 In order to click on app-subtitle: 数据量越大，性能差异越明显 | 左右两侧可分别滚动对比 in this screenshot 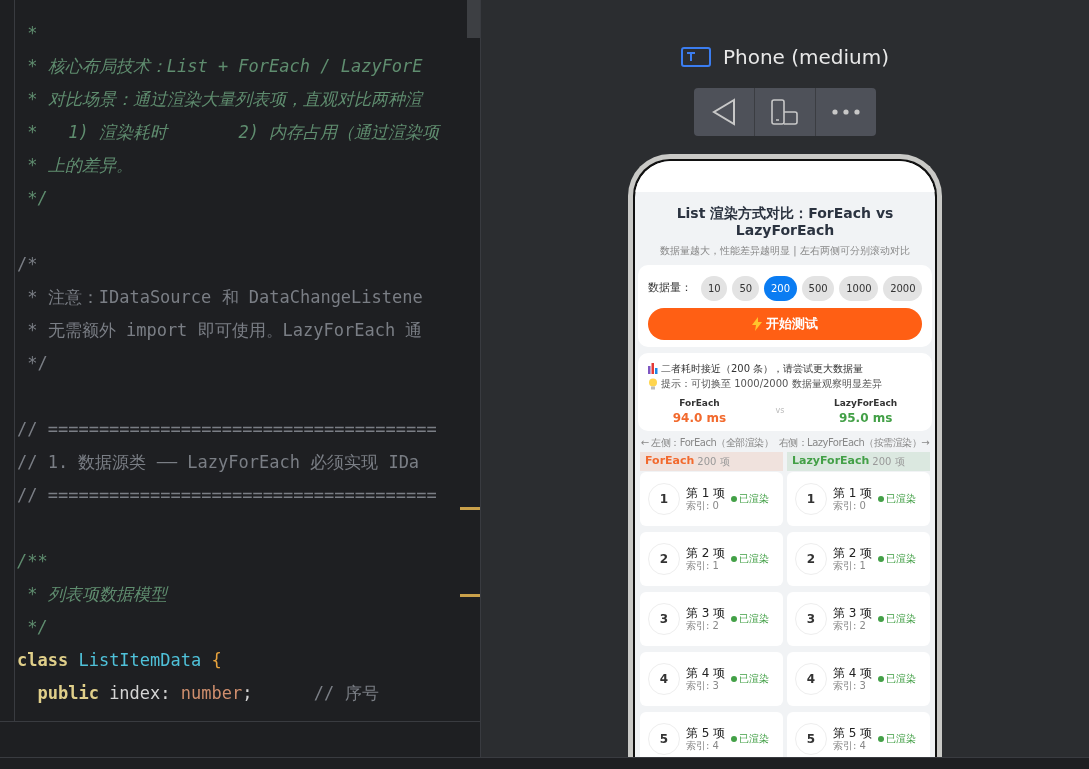, I will do `click(785, 251)`.